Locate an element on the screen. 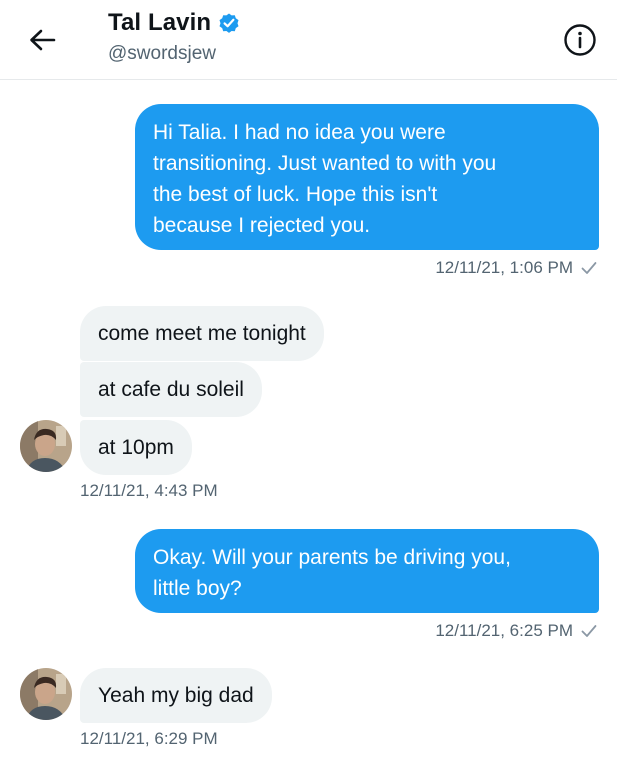  message-line: transitioning. Just wanted to with you is located at coordinates (325, 163).